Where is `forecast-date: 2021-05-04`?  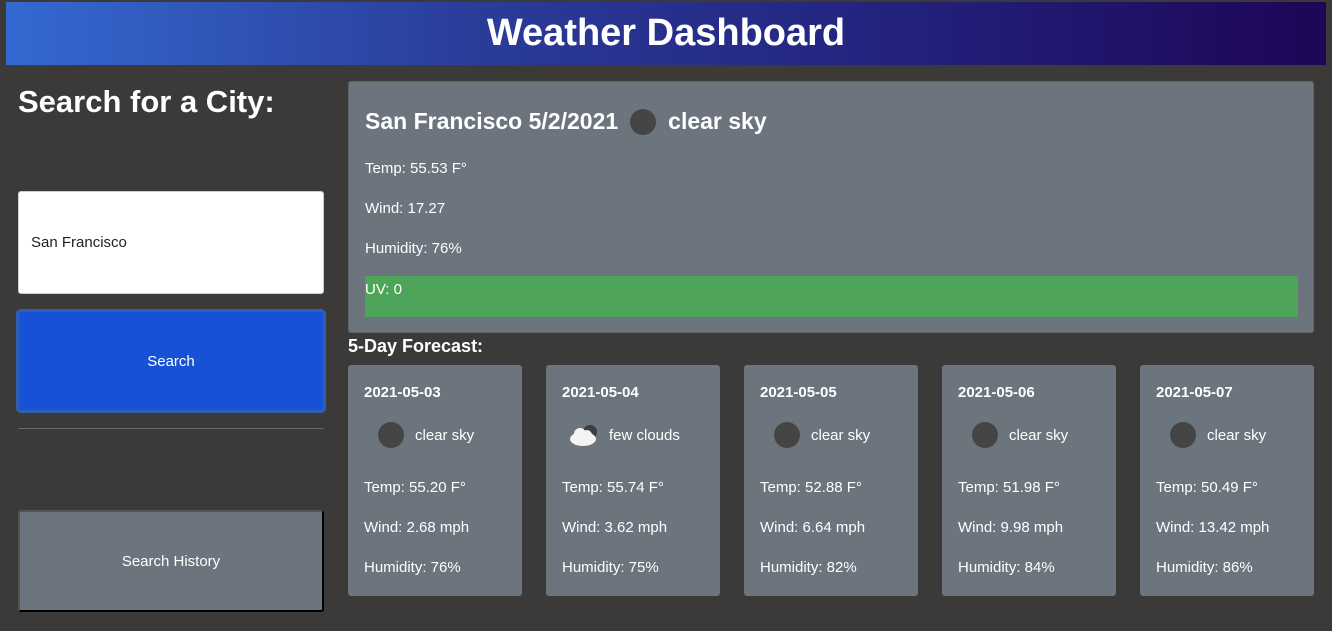 forecast-date: 2021-05-04 is located at coordinates (600, 392).